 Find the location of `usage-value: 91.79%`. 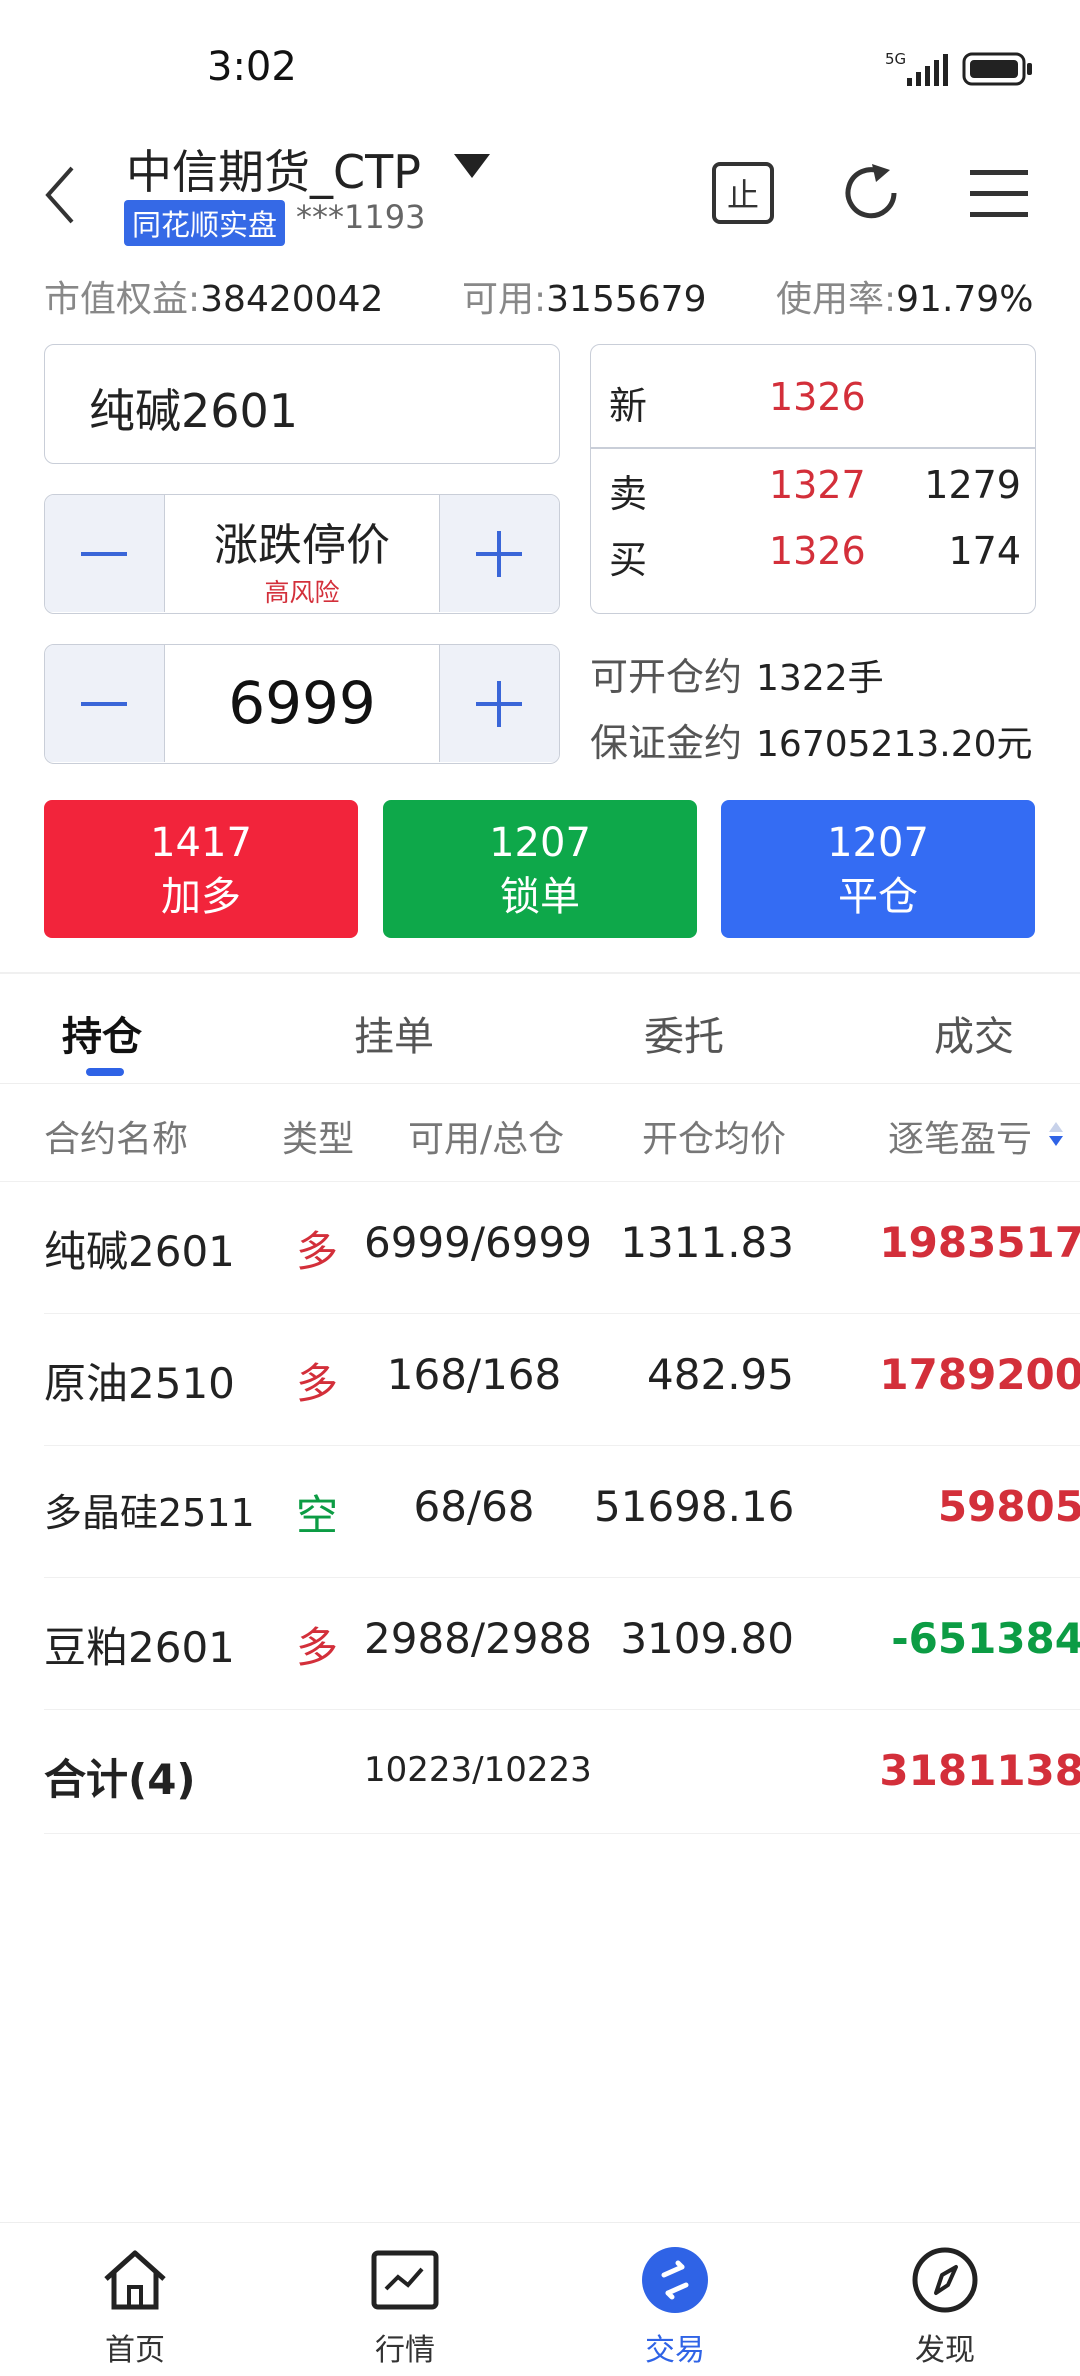

usage-value: 91.79% is located at coordinates (965, 299).